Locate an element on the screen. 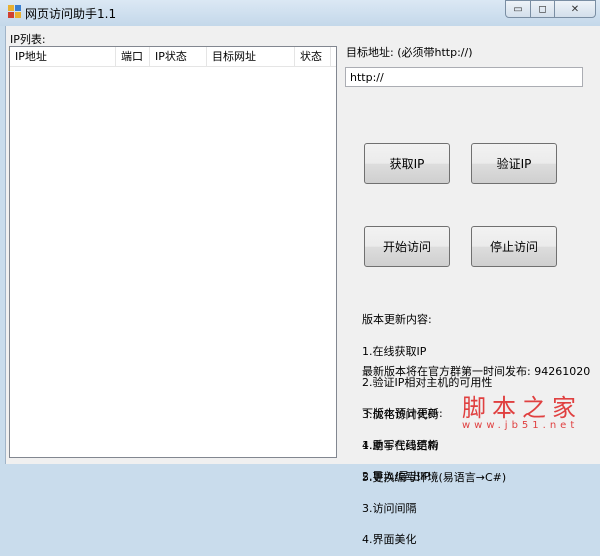 The height and width of the screenshot is (556, 600). release-note: 最新版本将在官方群第一时间发布: 94261020 is located at coordinates (476, 371).